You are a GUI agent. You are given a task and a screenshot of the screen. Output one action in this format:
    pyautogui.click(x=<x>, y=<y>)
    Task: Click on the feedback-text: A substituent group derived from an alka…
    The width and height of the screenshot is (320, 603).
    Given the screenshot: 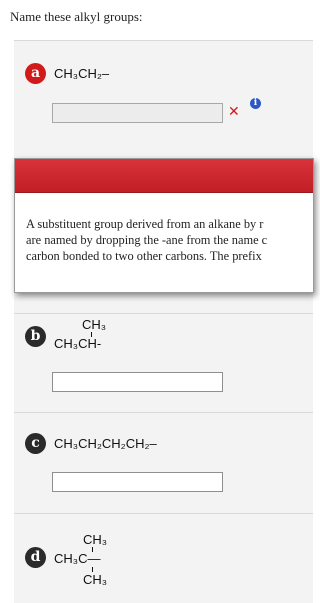 What is the action you would take?
    pyautogui.click(x=170, y=240)
    